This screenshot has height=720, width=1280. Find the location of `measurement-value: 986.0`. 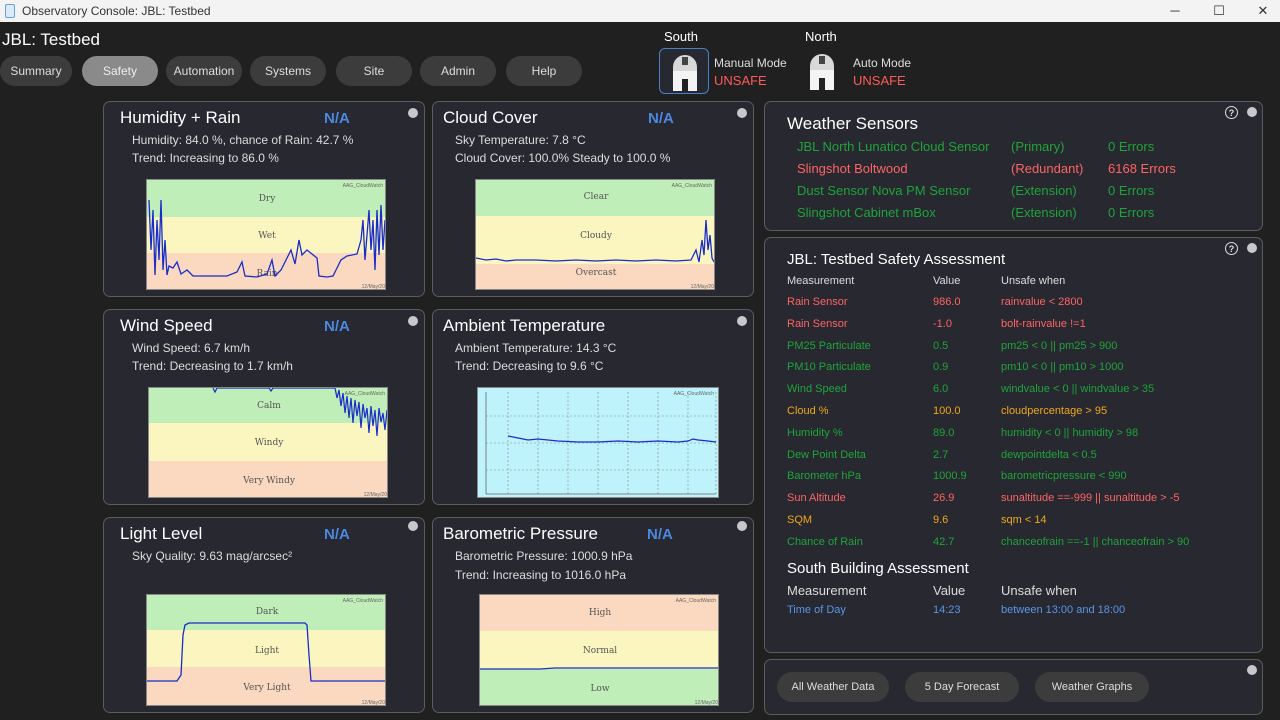

measurement-value: 986.0 is located at coordinates (947, 302).